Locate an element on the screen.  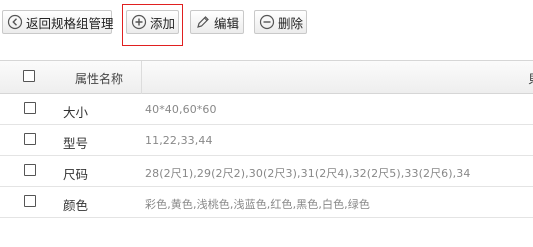
select-all-checkbox is located at coordinates (29, 76).